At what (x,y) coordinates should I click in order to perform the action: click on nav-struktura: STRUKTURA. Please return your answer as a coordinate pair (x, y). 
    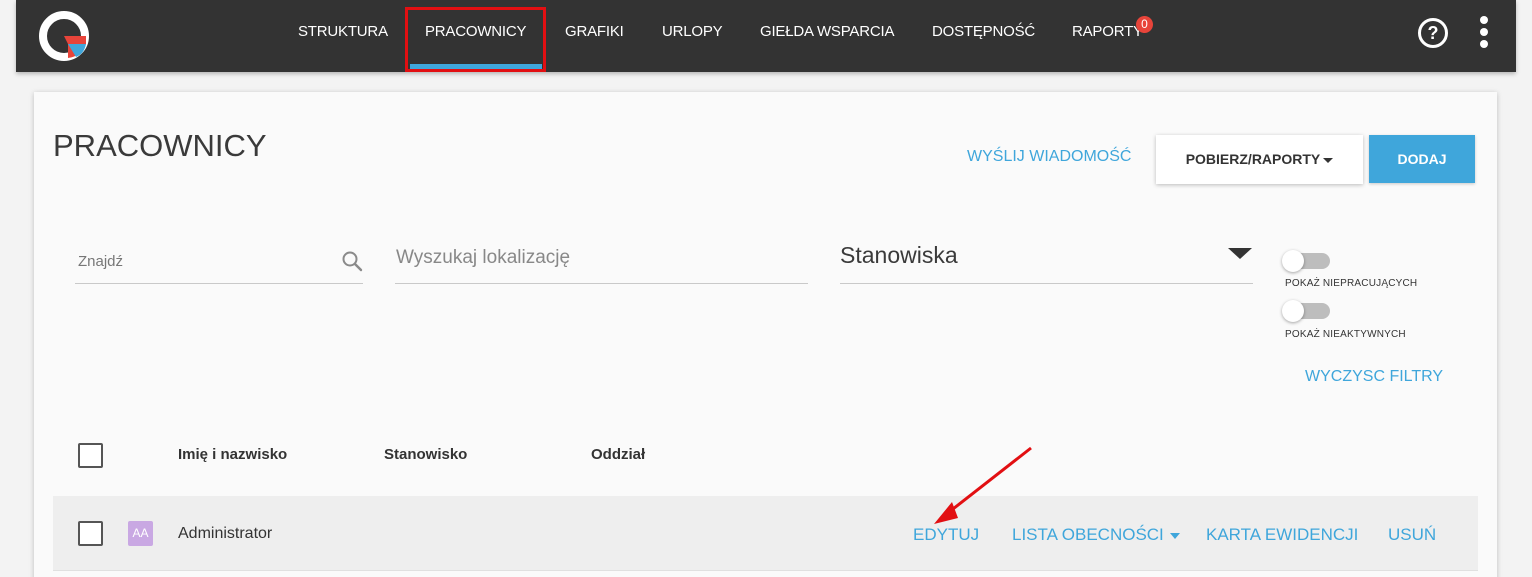
    Looking at the image, I should click on (343, 36).